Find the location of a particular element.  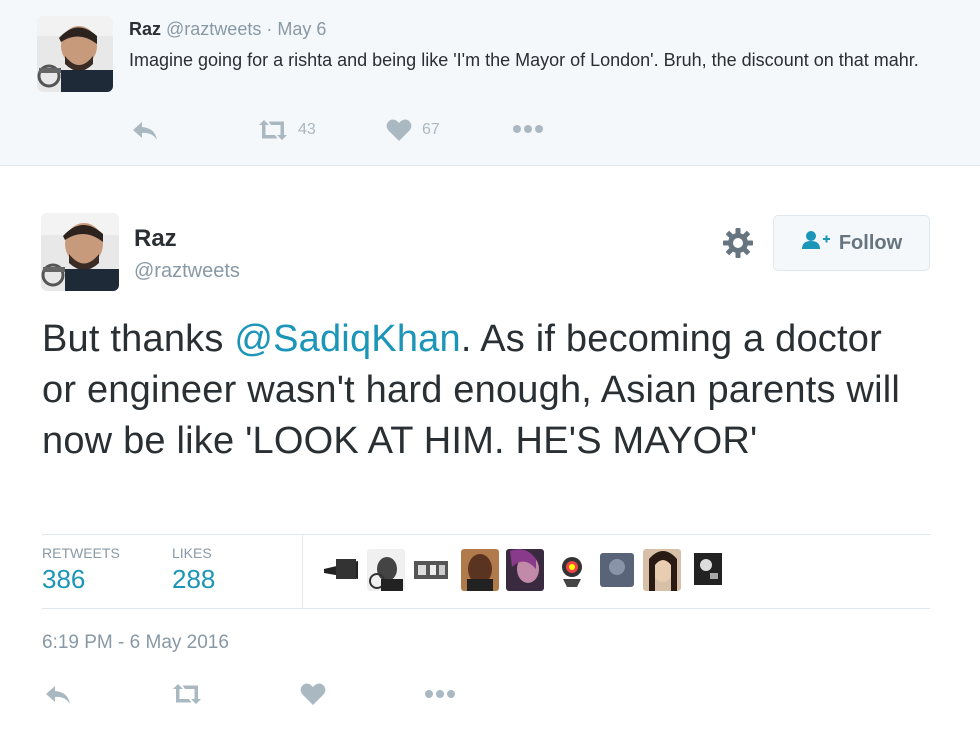

retweet-button is located at coordinates (187, 694).